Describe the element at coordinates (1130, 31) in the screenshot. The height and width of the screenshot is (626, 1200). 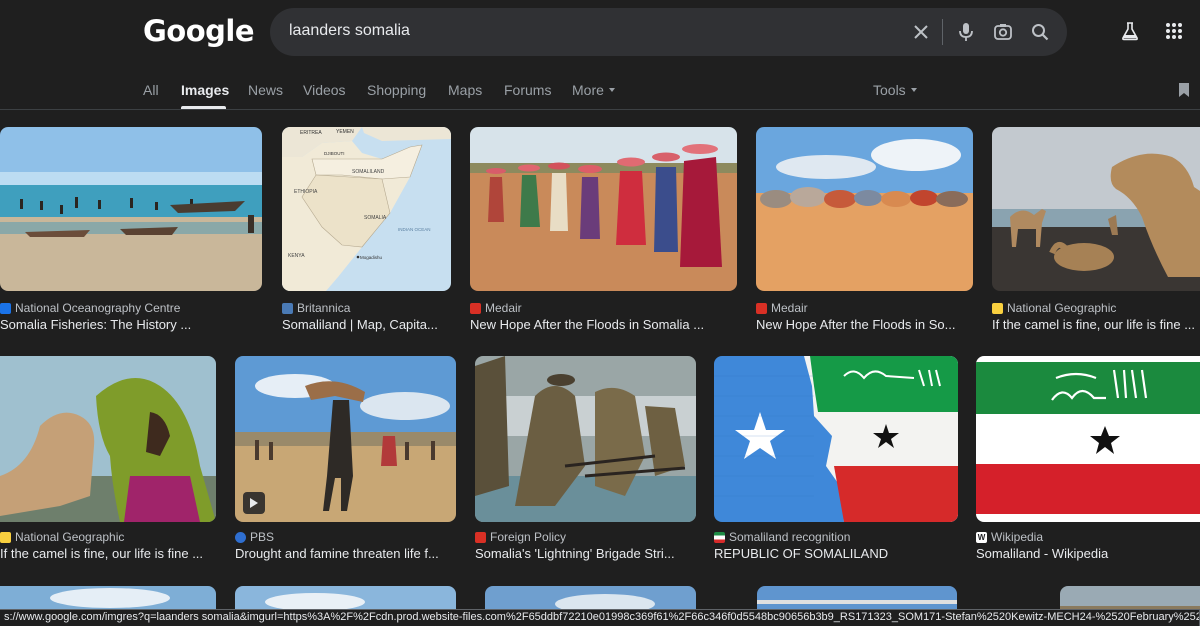
I see `labs-flask-icon` at that location.